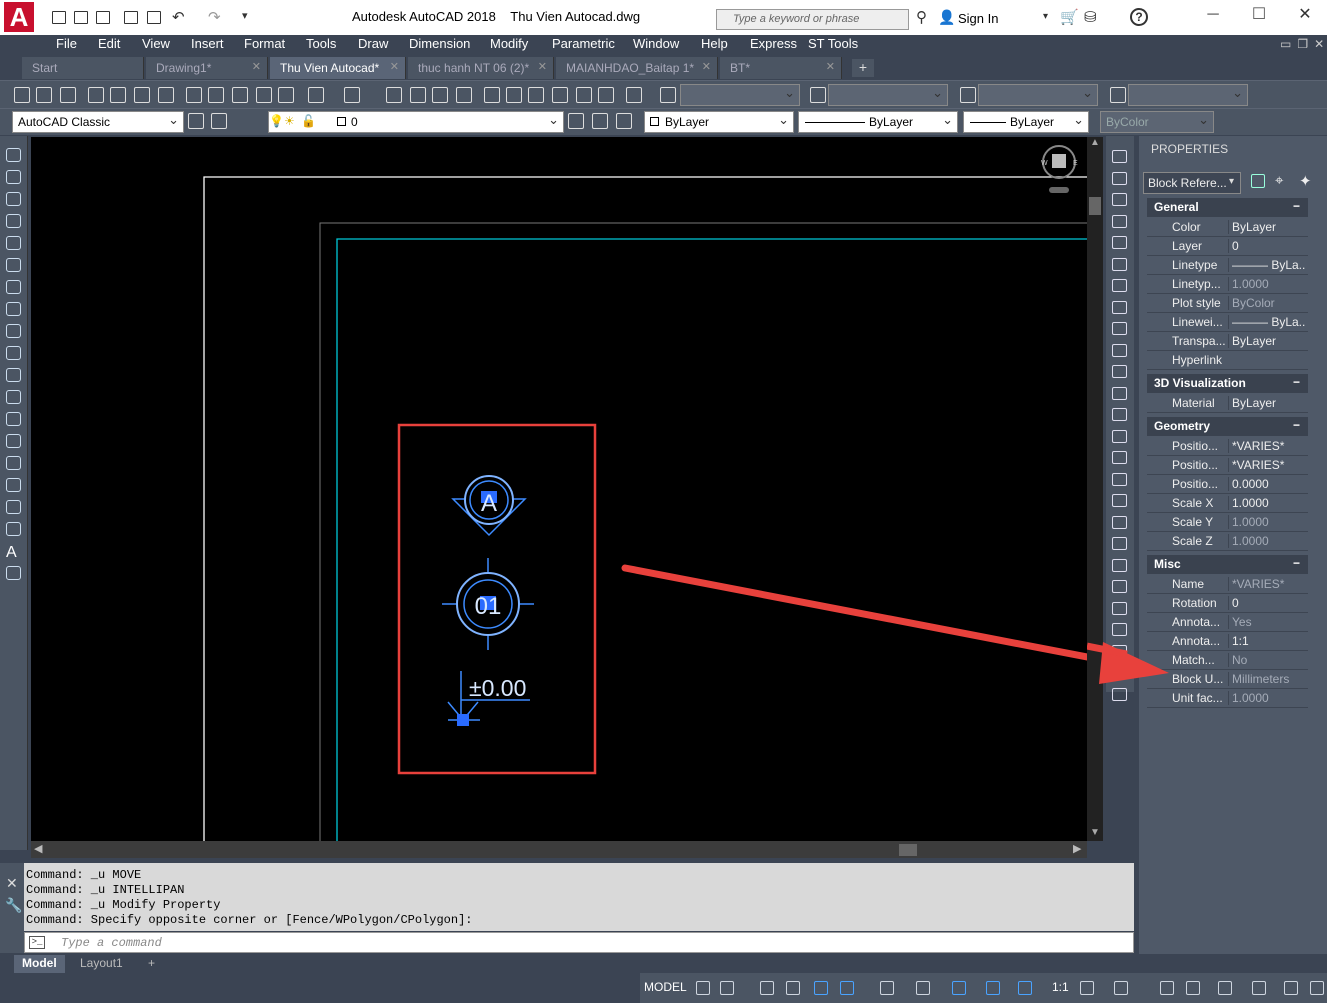  What do you see at coordinates (22, 95) in the screenshot?
I see `new-icon` at bounding box center [22, 95].